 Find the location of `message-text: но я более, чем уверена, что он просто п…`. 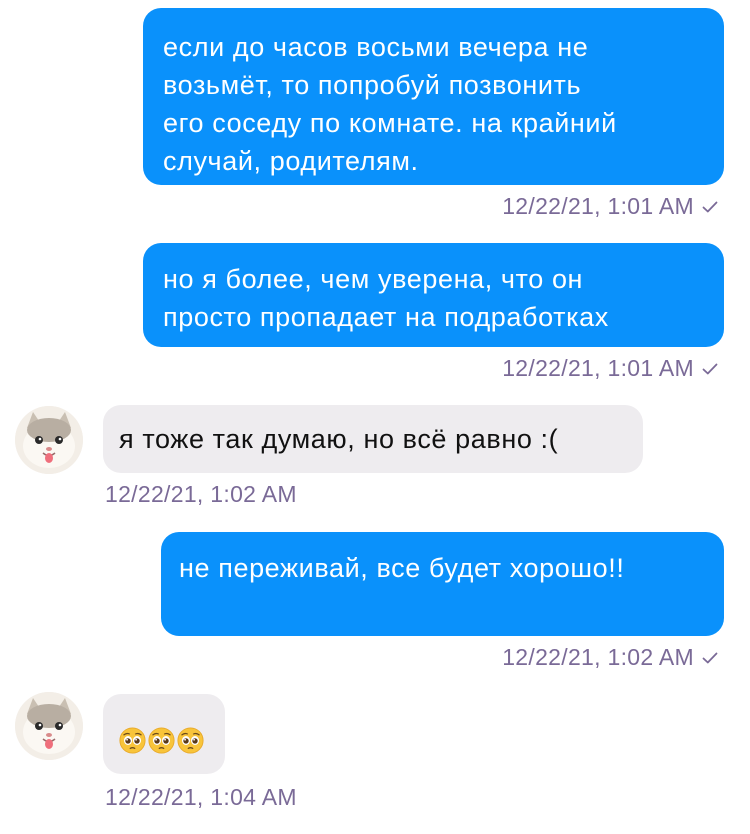

message-text: но я более, чем уверена, что он просто п… is located at coordinates (386, 298).